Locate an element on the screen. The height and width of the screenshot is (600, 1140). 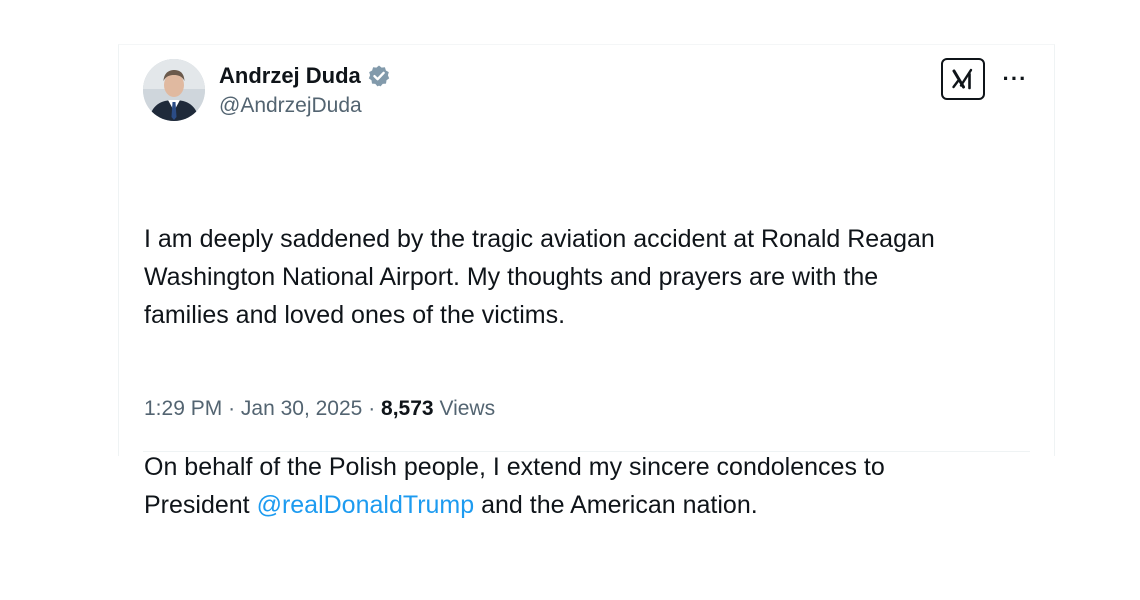
author-avatar is located at coordinates (174, 90).